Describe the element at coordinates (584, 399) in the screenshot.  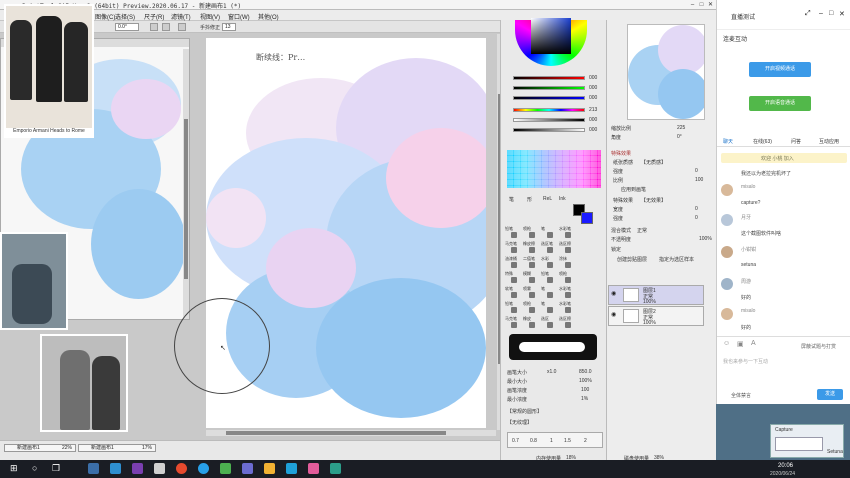
I see `min-density-value: 1%` at that location.